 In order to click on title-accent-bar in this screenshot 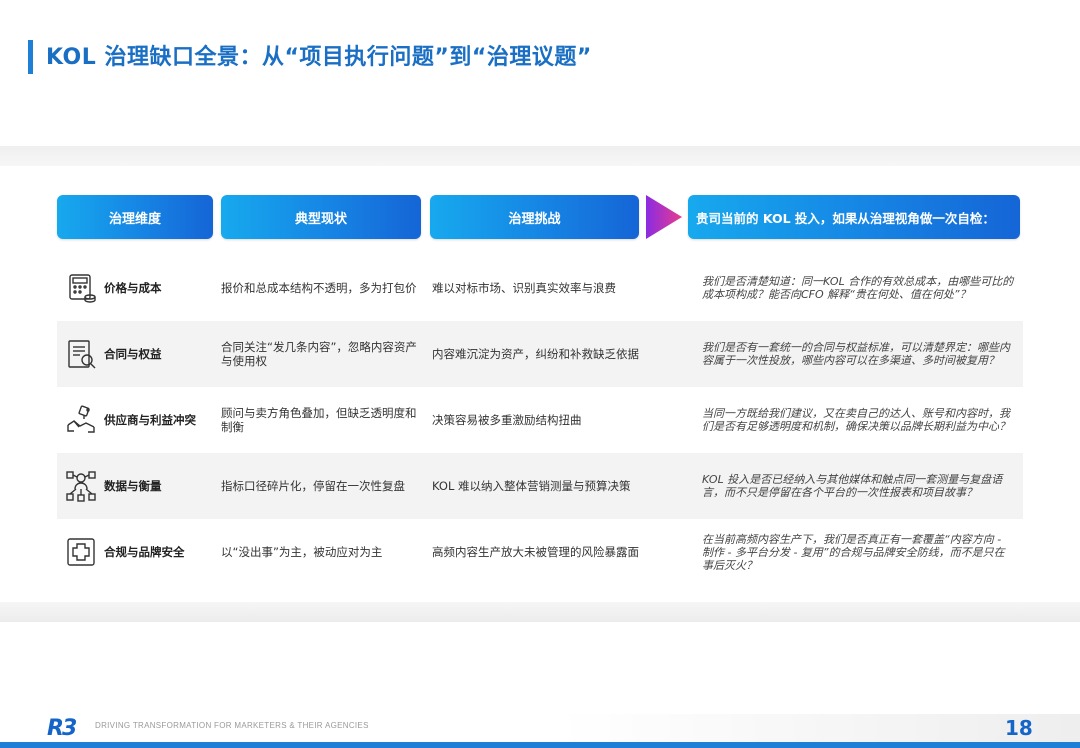, I will do `click(30, 57)`.